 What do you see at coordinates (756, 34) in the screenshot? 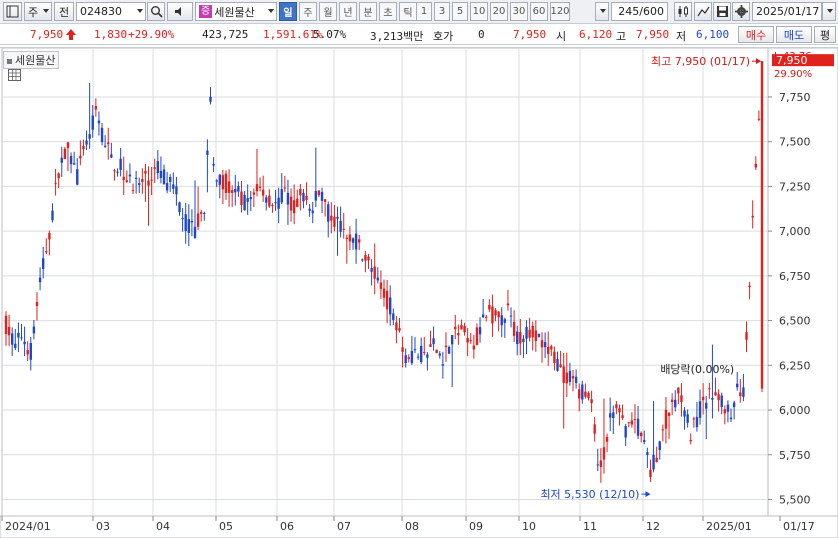
I see `buy-button: 매수` at bounding box center [756, 34].